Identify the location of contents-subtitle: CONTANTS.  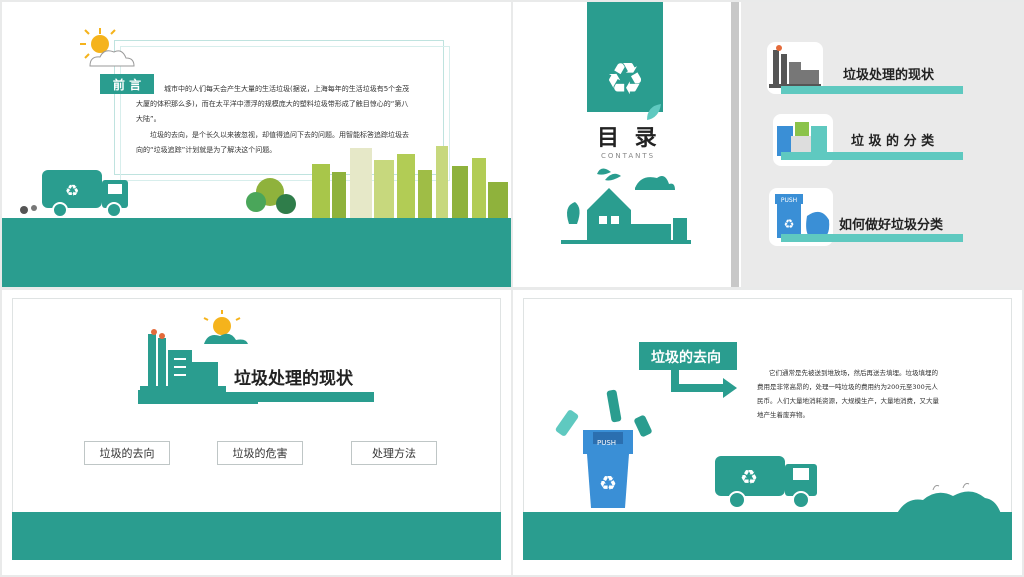
(628, 156).